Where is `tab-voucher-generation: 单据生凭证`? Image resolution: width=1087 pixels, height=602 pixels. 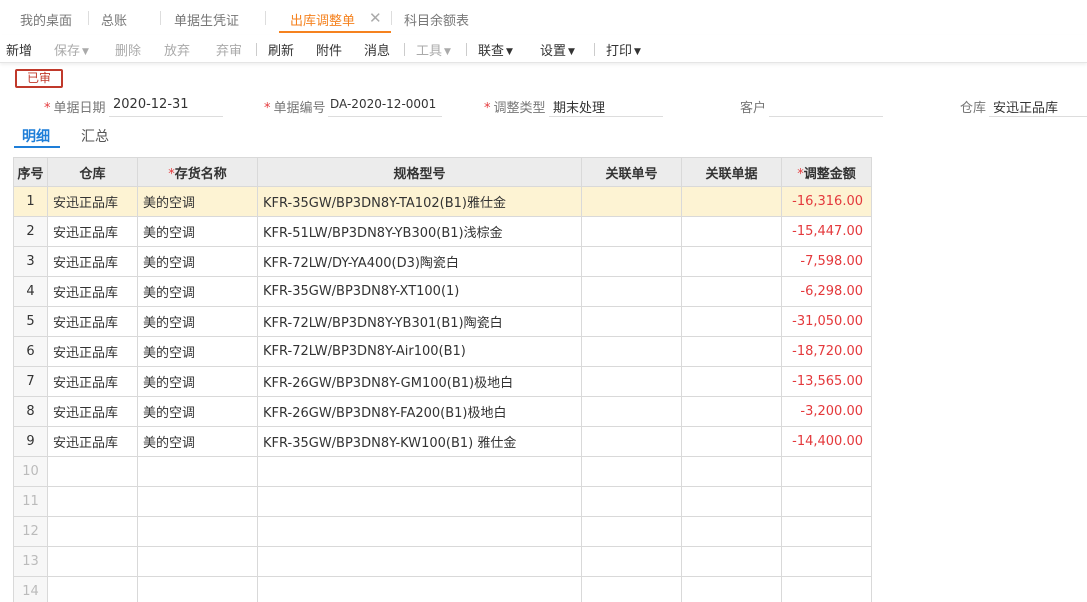
tab-voucher-generation: 单据生凭证 is located at coordinates (206, 19).